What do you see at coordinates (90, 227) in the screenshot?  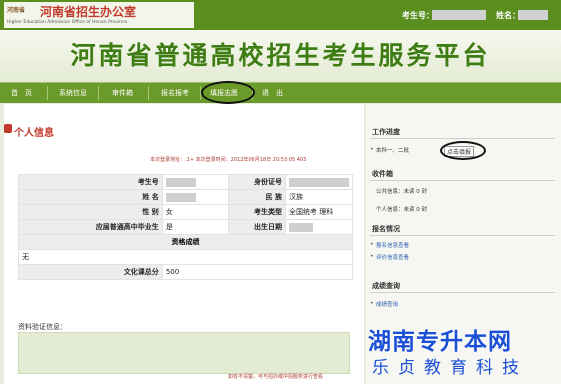 I see `graduate-label: 应届普通高中毕业生` at bounding box center [90, 227].